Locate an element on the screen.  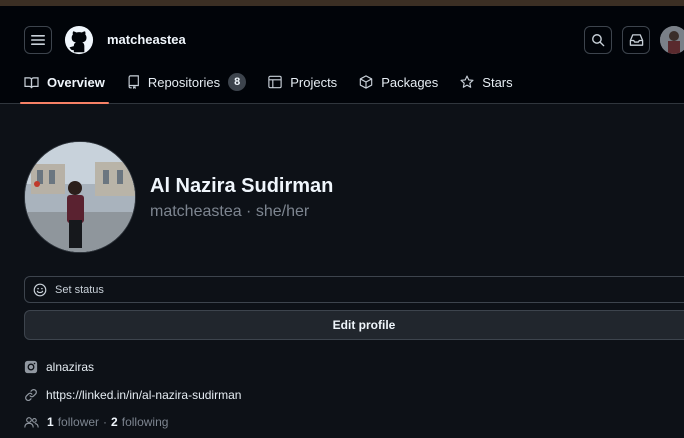
profile-avatar is located at coordinates (80, 197).